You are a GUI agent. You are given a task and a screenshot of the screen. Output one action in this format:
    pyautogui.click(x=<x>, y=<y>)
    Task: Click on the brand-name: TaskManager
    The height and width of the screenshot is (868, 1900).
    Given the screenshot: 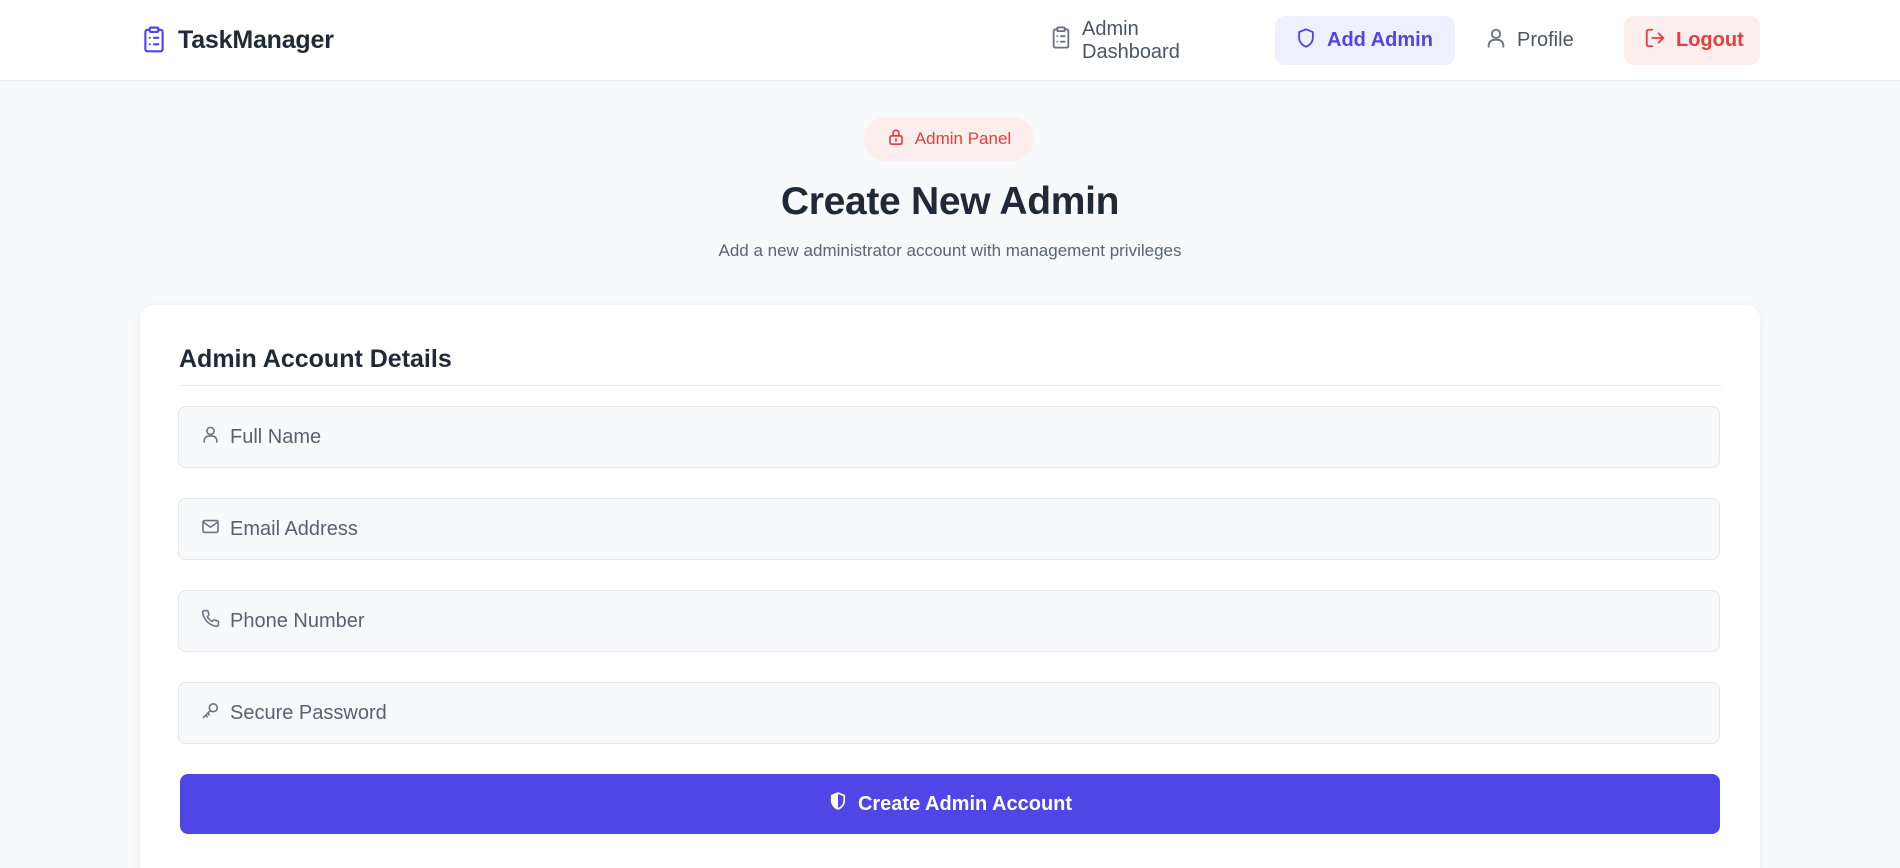 What is the action you would take?
    pyautogui.click(x=256, y=39)
    